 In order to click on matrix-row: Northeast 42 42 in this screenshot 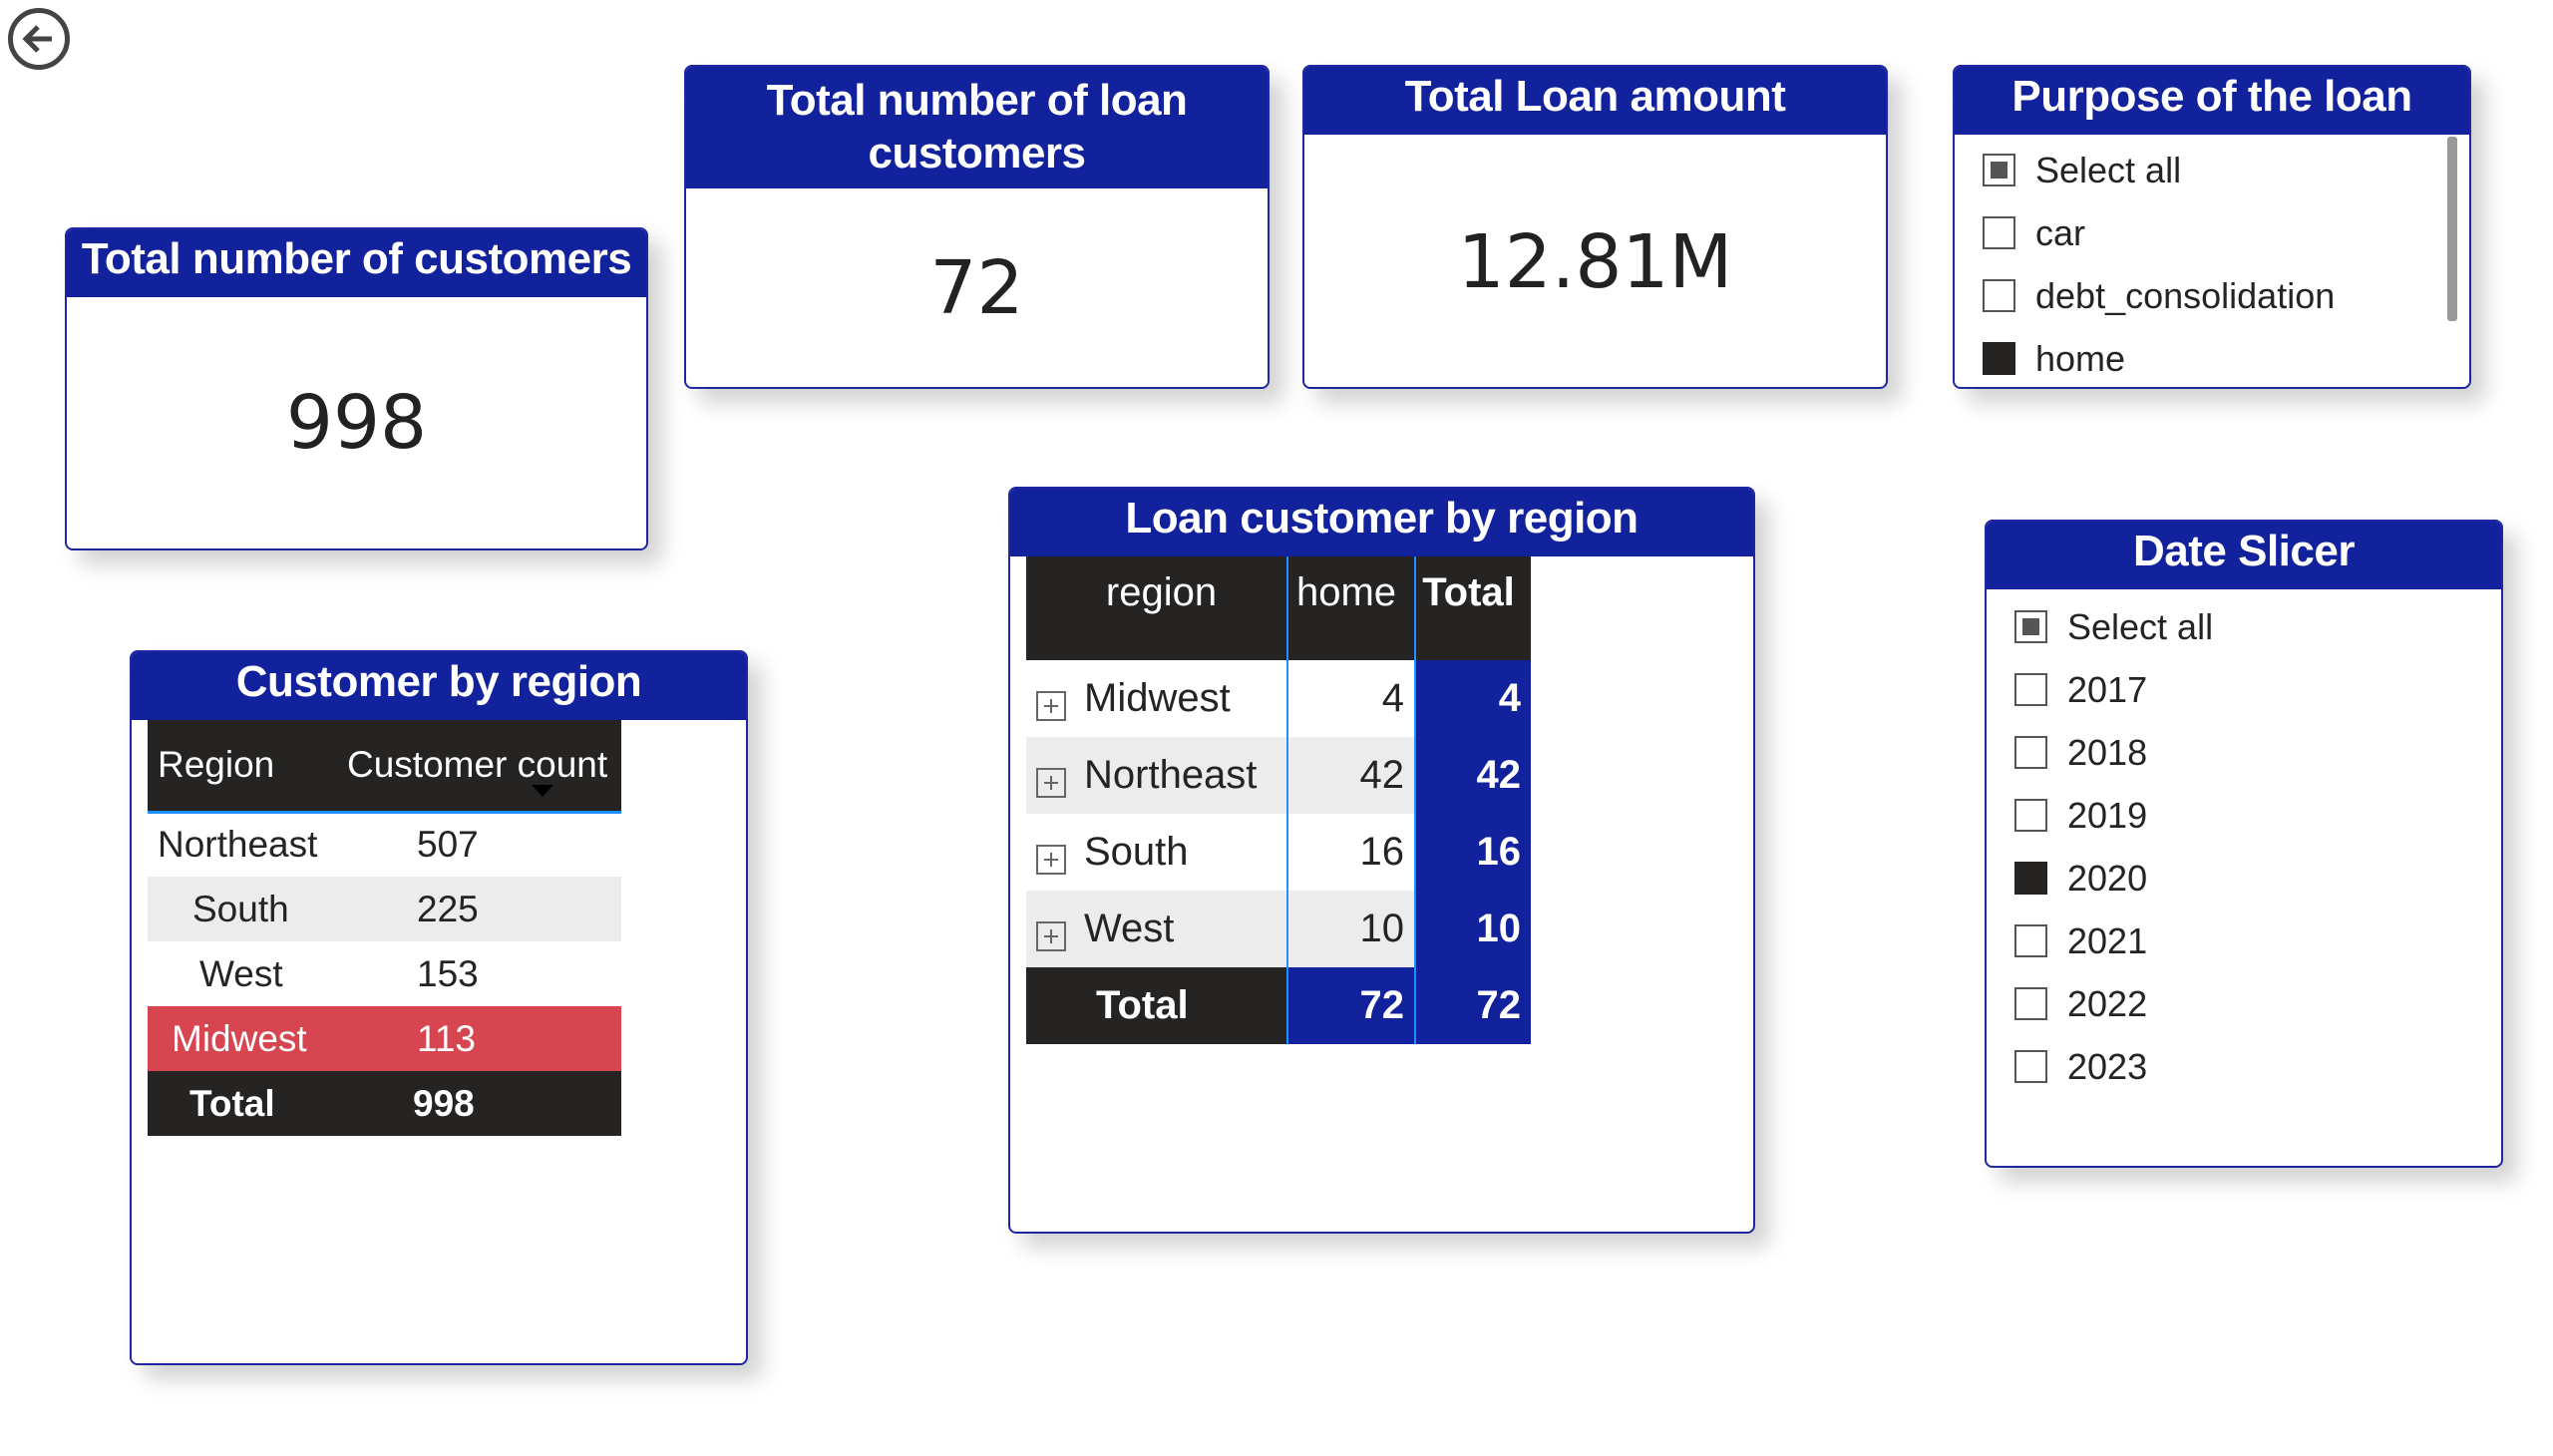, I will do `click(1279, 775)`.